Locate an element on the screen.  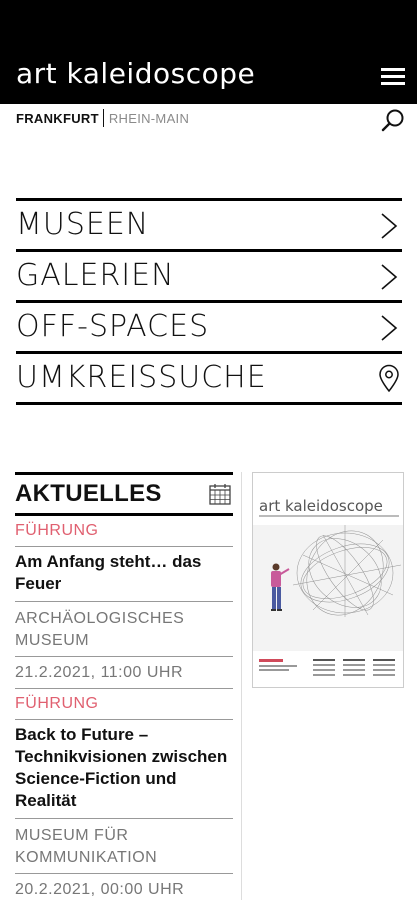
location-selector: FRANKFURT RHEIN-MAIN is located at coordinates (102, 118).